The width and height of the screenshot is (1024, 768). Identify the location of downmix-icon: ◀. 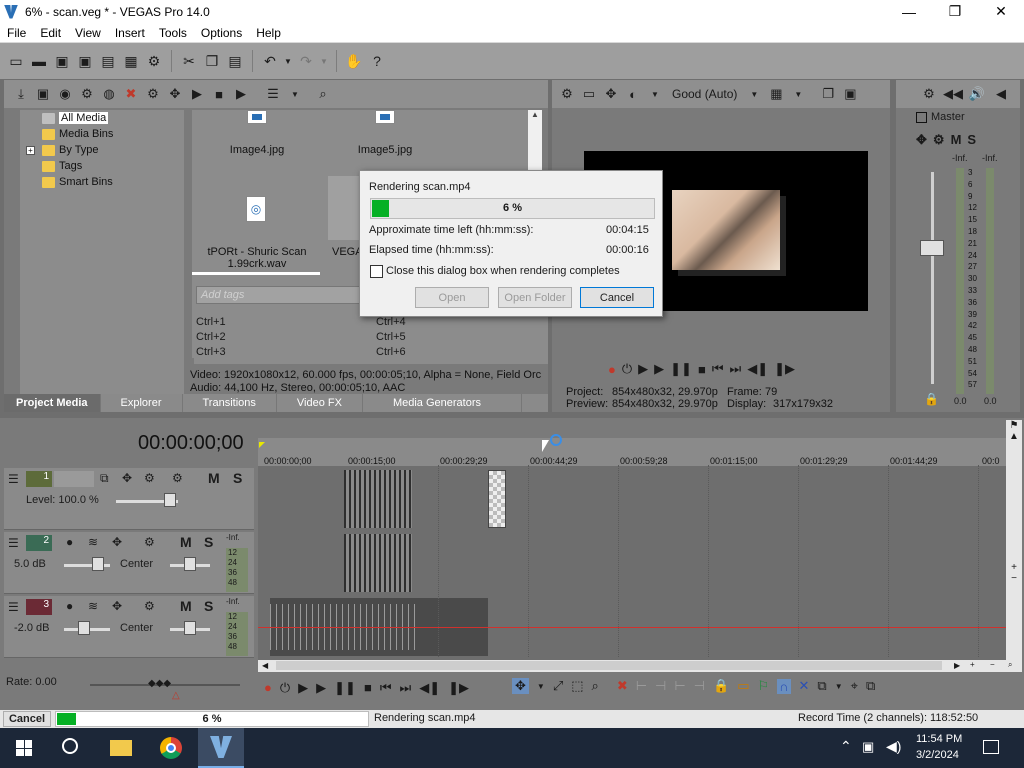
(1001, 94).